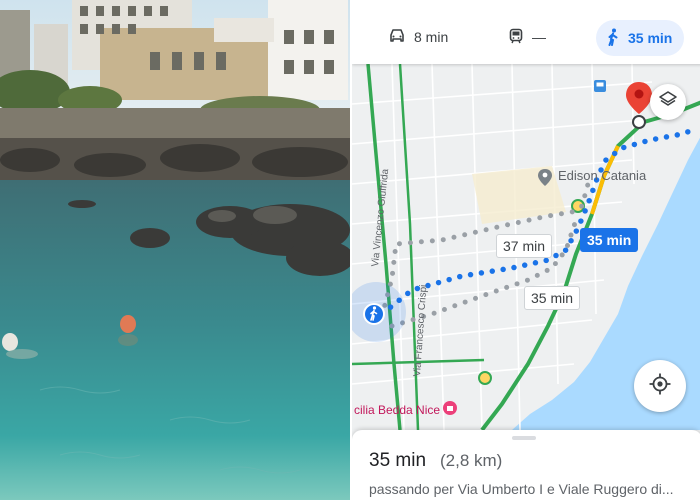 This screenshot has height=500, width=700. What do you see at coordinates (613, 38) in the screenshot?
I see `walking-icon` at bounding box center [613, 38].